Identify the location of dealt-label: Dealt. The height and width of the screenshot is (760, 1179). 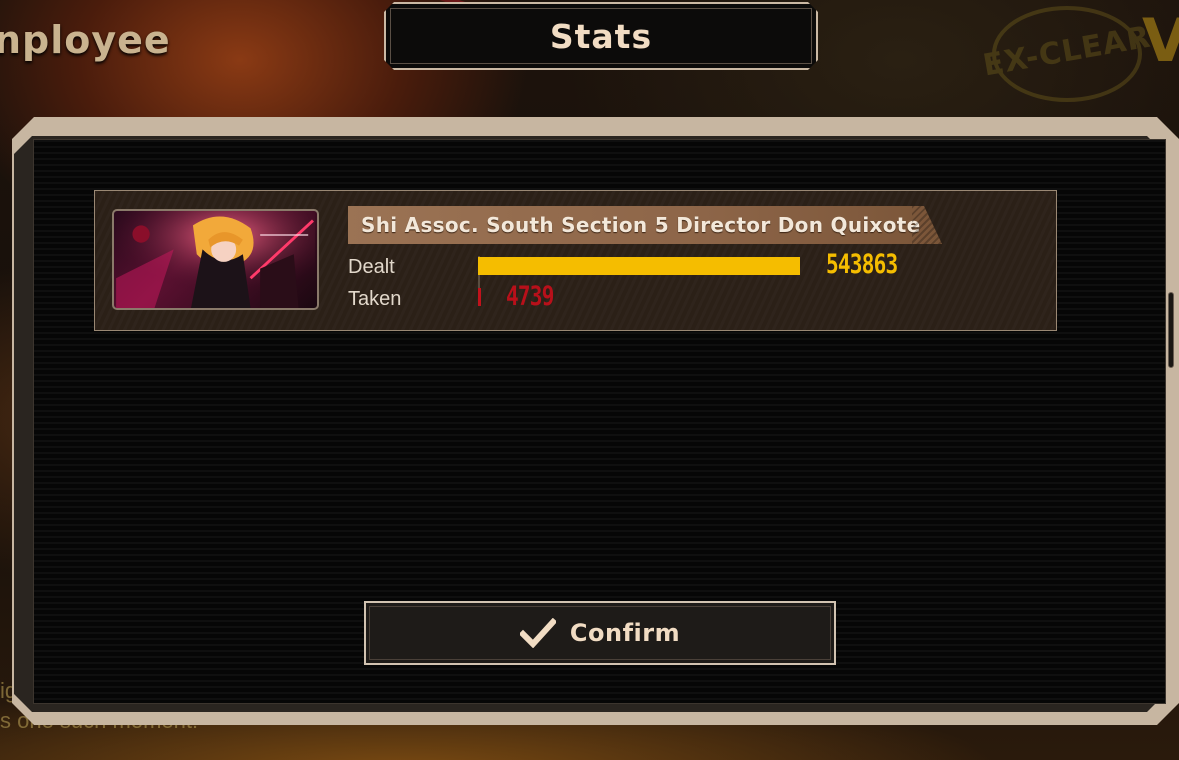
(371, 267).